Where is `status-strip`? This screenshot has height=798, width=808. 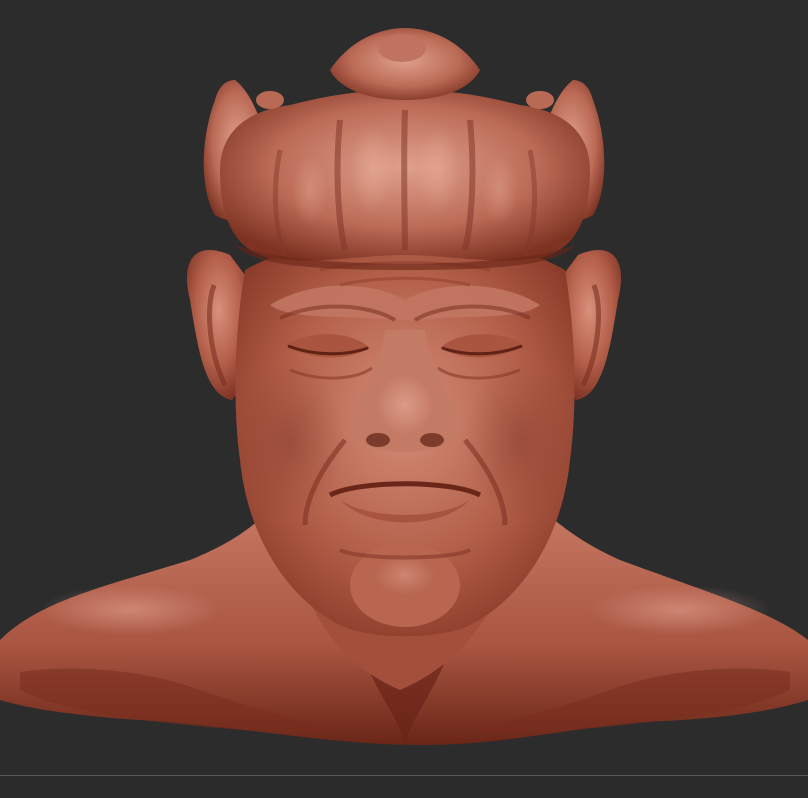
status-strip is located at coordinates (404, 787).